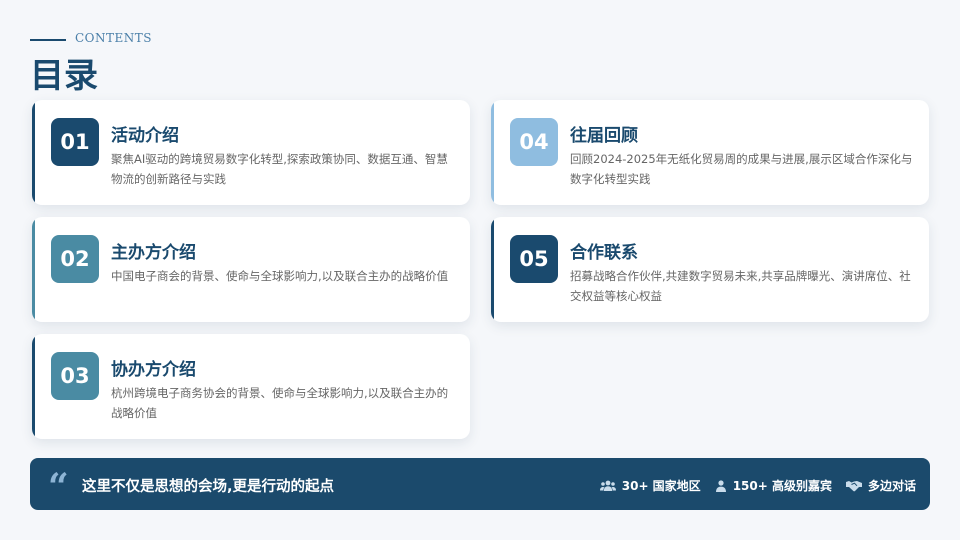 The height and width of the screenshot is (540, 960). I want to click on card-number-badge: 04, so click(534, 142).